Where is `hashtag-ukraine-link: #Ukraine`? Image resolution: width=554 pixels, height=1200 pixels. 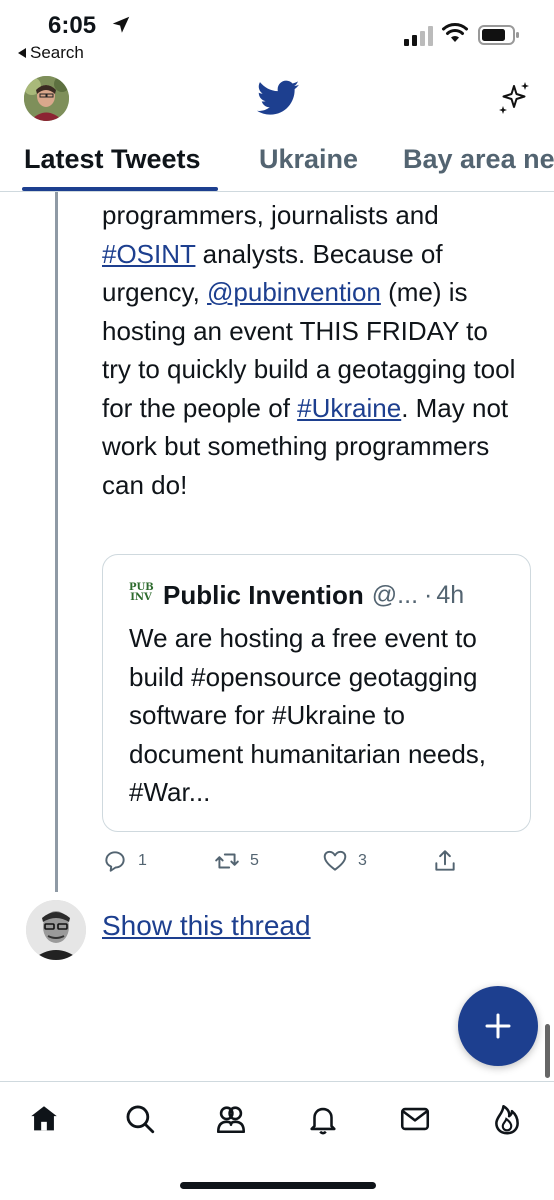
hashtag-ukraine-link: #Ukraine is located at coordinates (349, 408).